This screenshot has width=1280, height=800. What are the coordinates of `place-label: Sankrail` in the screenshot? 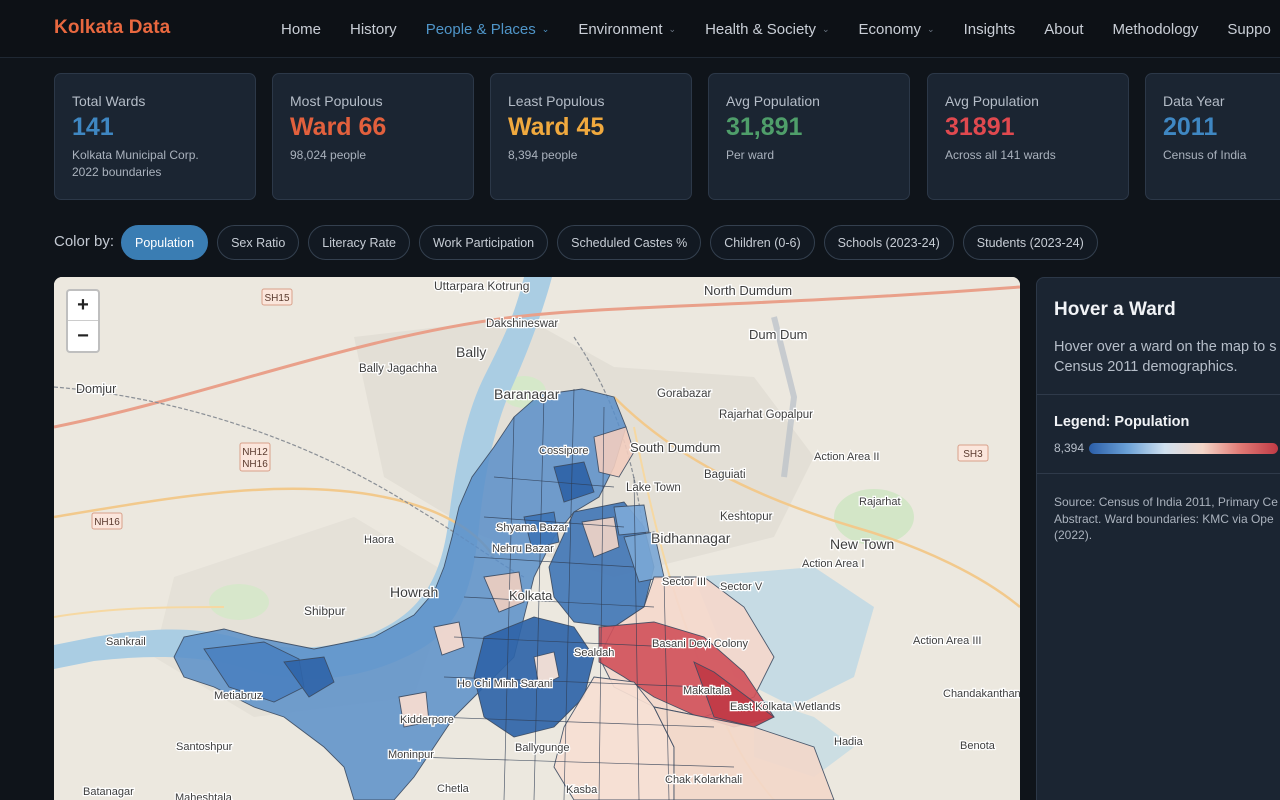 It's located at (126, 642).